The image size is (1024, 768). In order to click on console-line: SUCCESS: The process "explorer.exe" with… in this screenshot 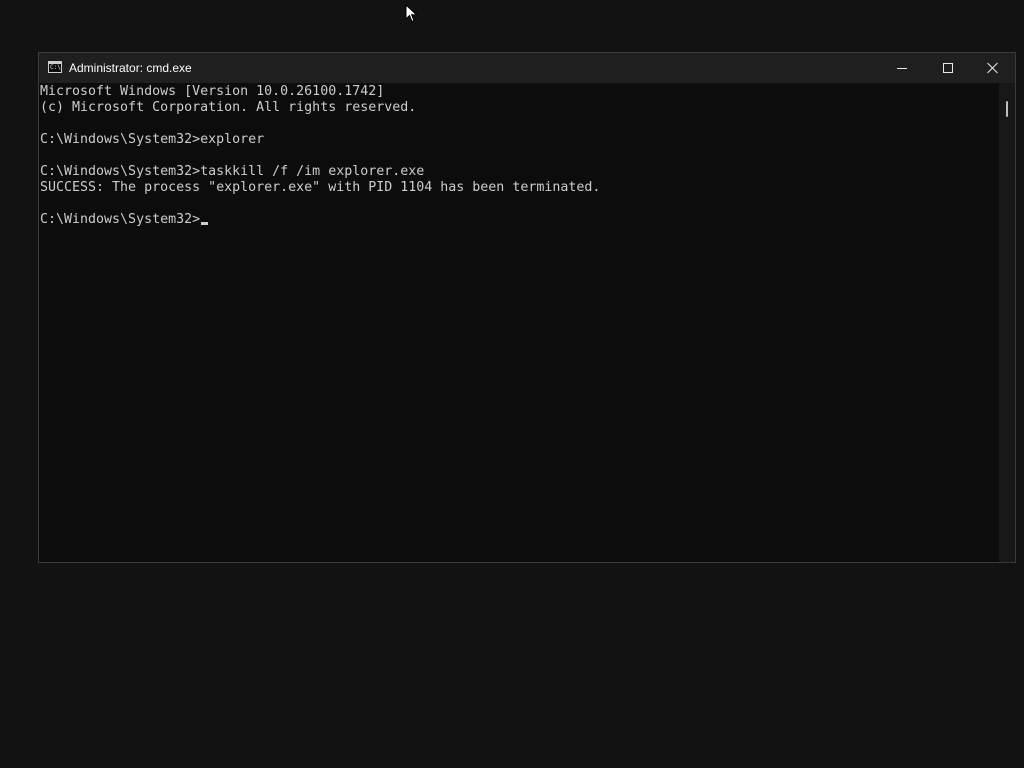, I will do `click(320, 187)`.